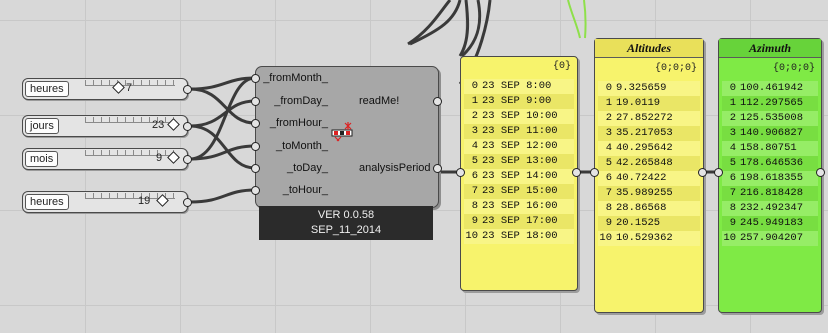 This screenshot has width=828, height=333. Describe the element at coordinates (395, 168) in the screenshot. I see `output-analysis-period: analysisPeriod` at that location.